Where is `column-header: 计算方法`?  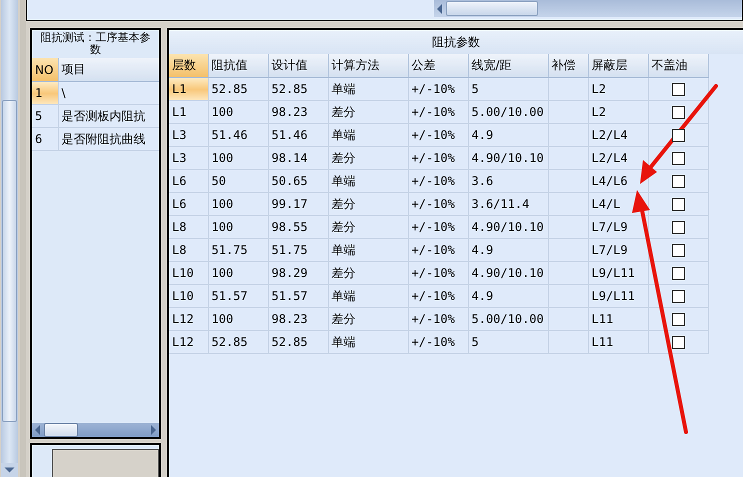
column-header: 计算方法 is located at coordinates (368, 66).